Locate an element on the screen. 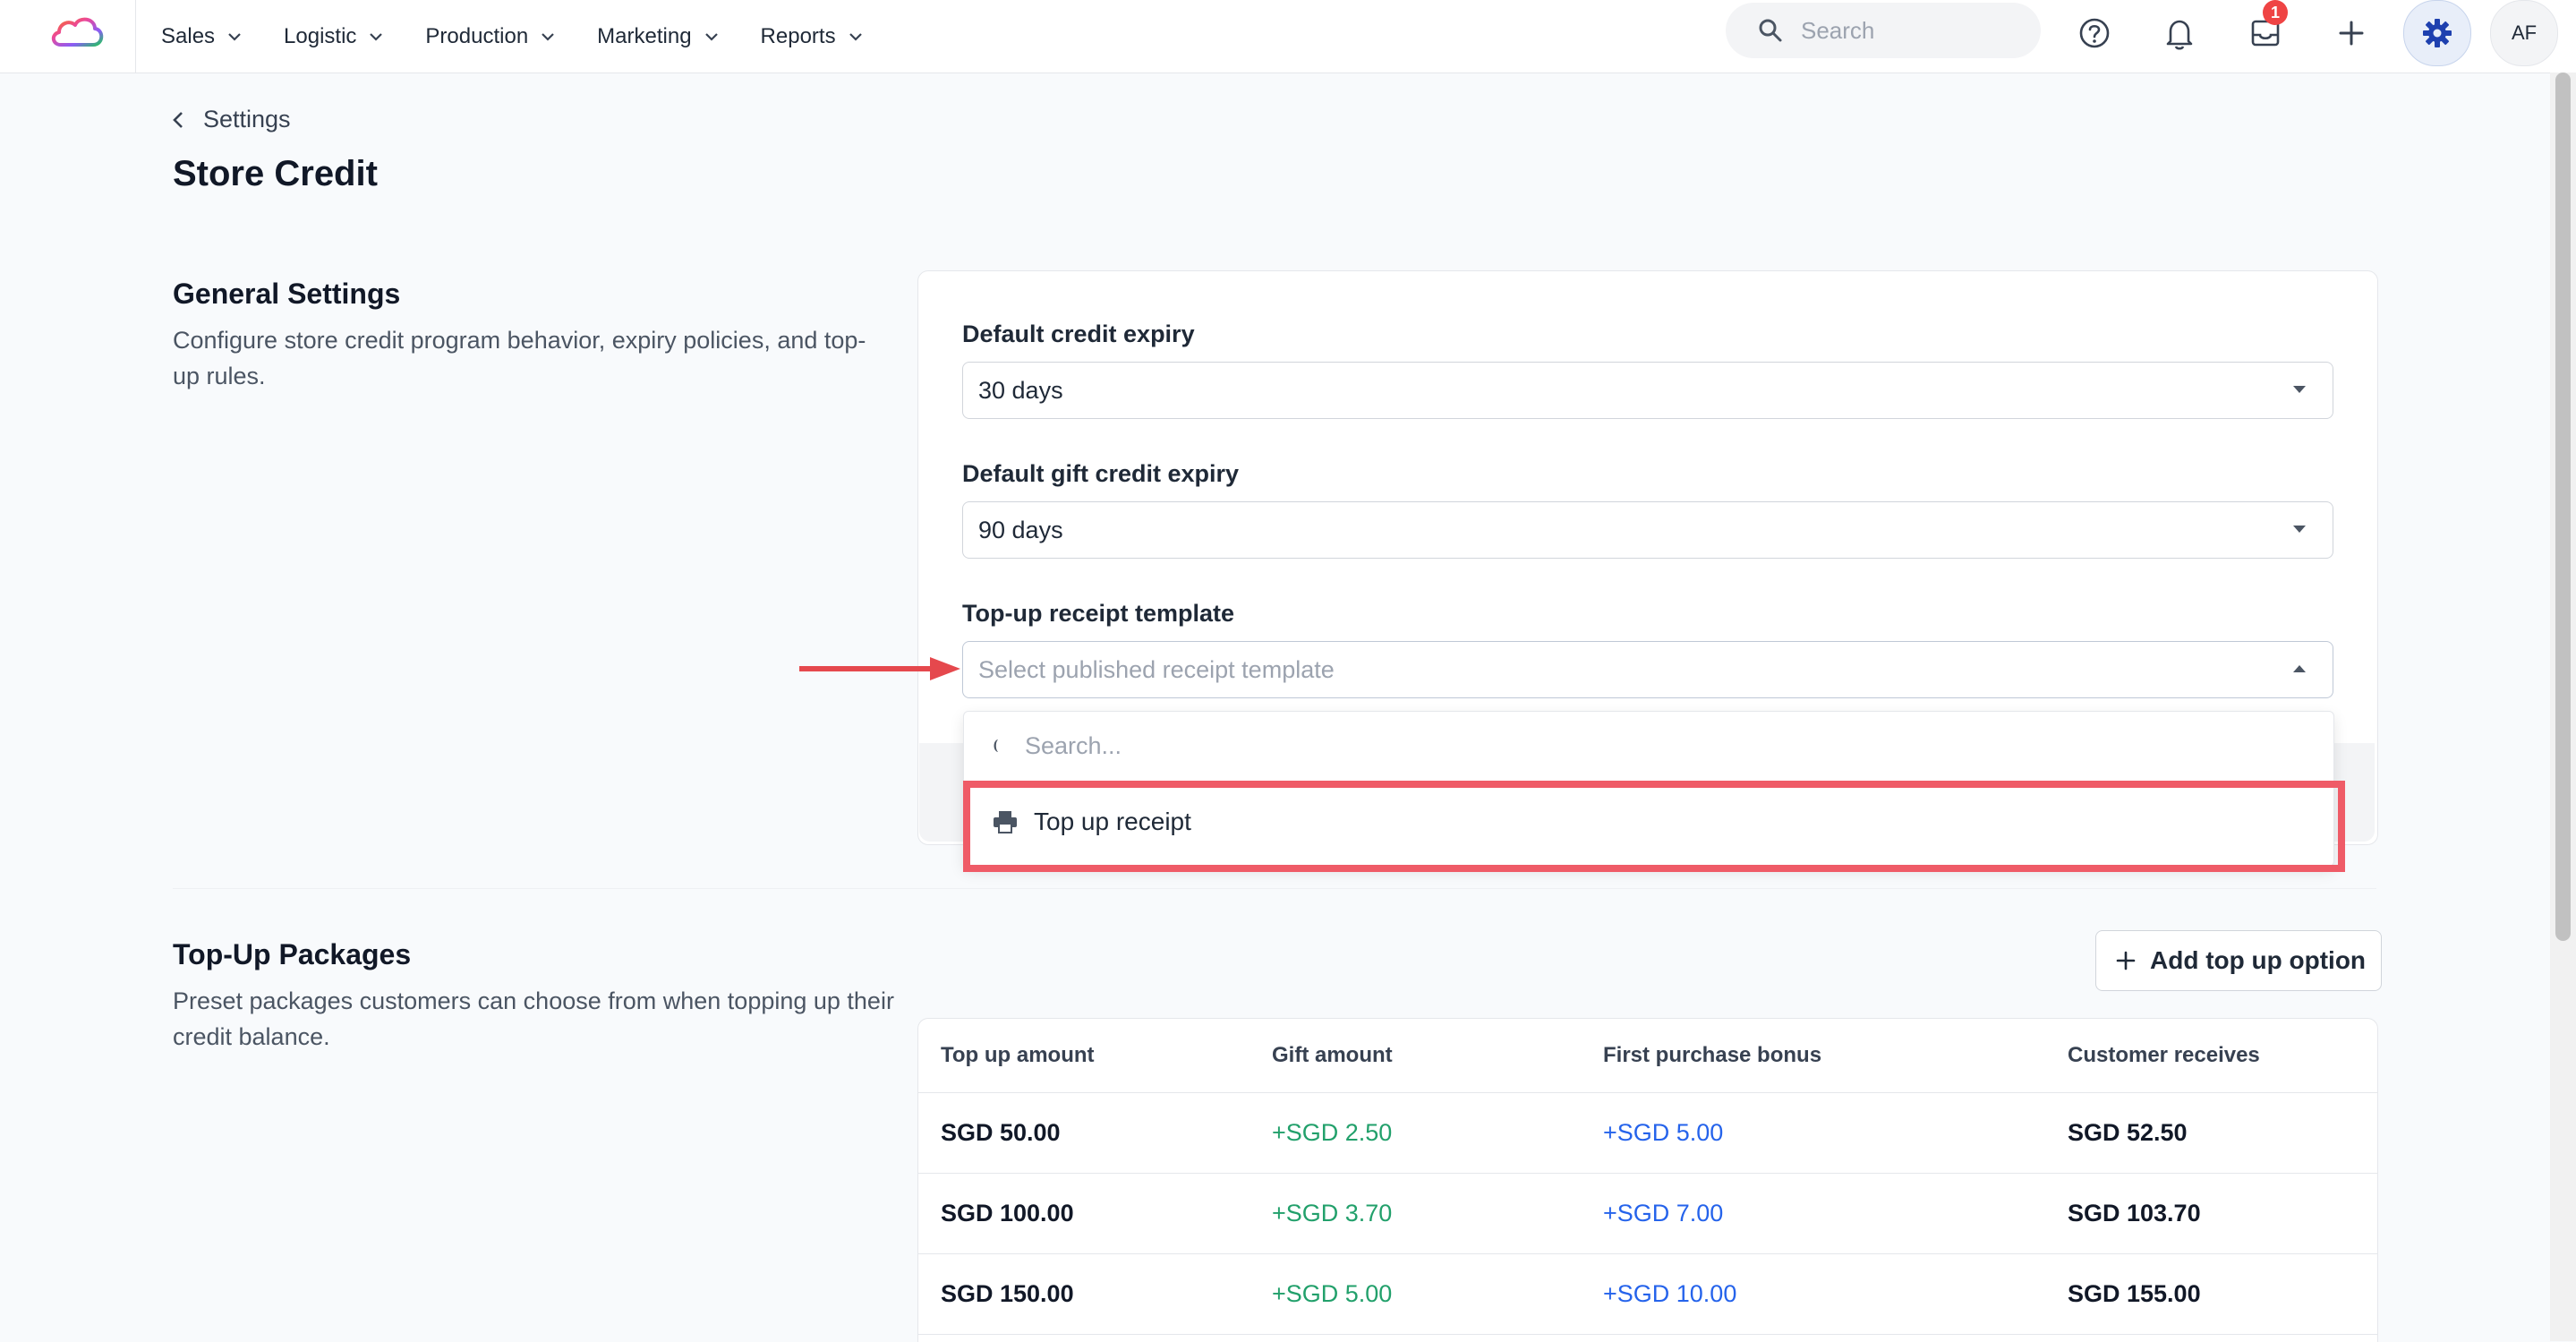  receipt-template-placeholder: Select published receipt template is located at coordinates (1156, 669).